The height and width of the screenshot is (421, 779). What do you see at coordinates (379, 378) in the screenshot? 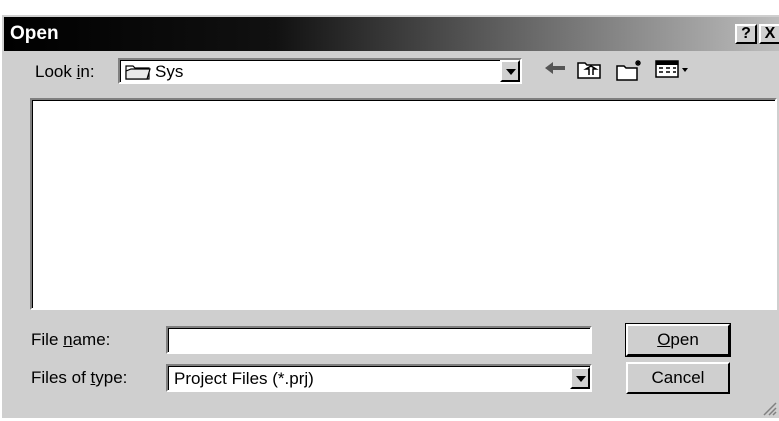
I see `file-type-combobox: Project Files (*.prj)` at bounding box center [379, 378].